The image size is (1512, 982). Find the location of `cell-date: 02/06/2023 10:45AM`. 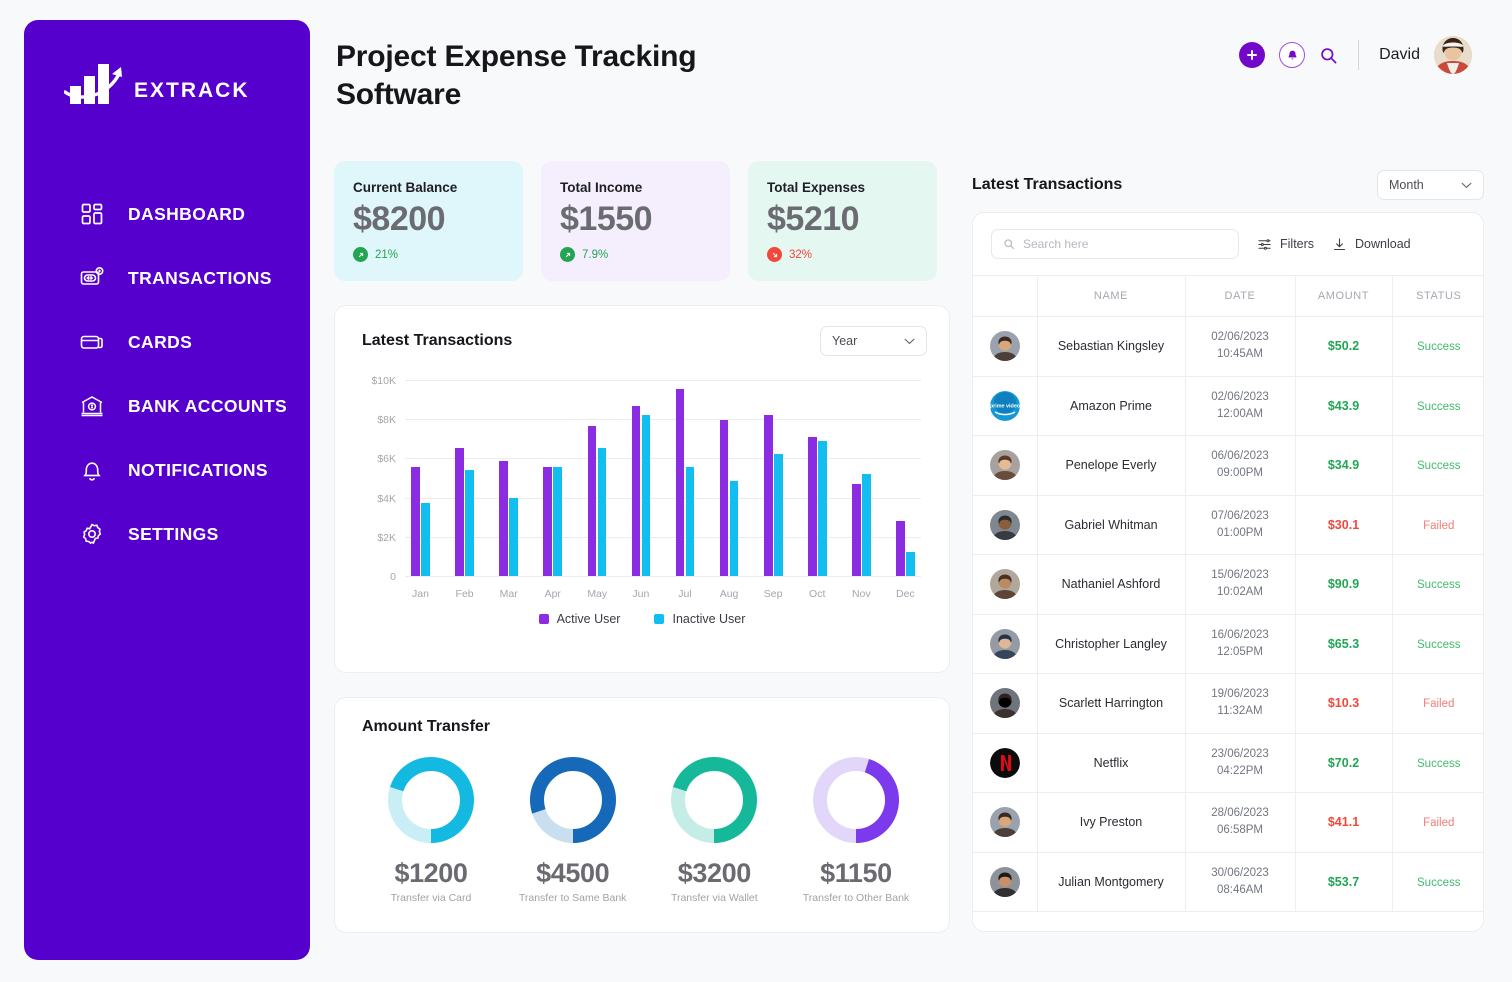

cell-date: 02/06/2023 10:45AM is located at coordinates (1239, 346).